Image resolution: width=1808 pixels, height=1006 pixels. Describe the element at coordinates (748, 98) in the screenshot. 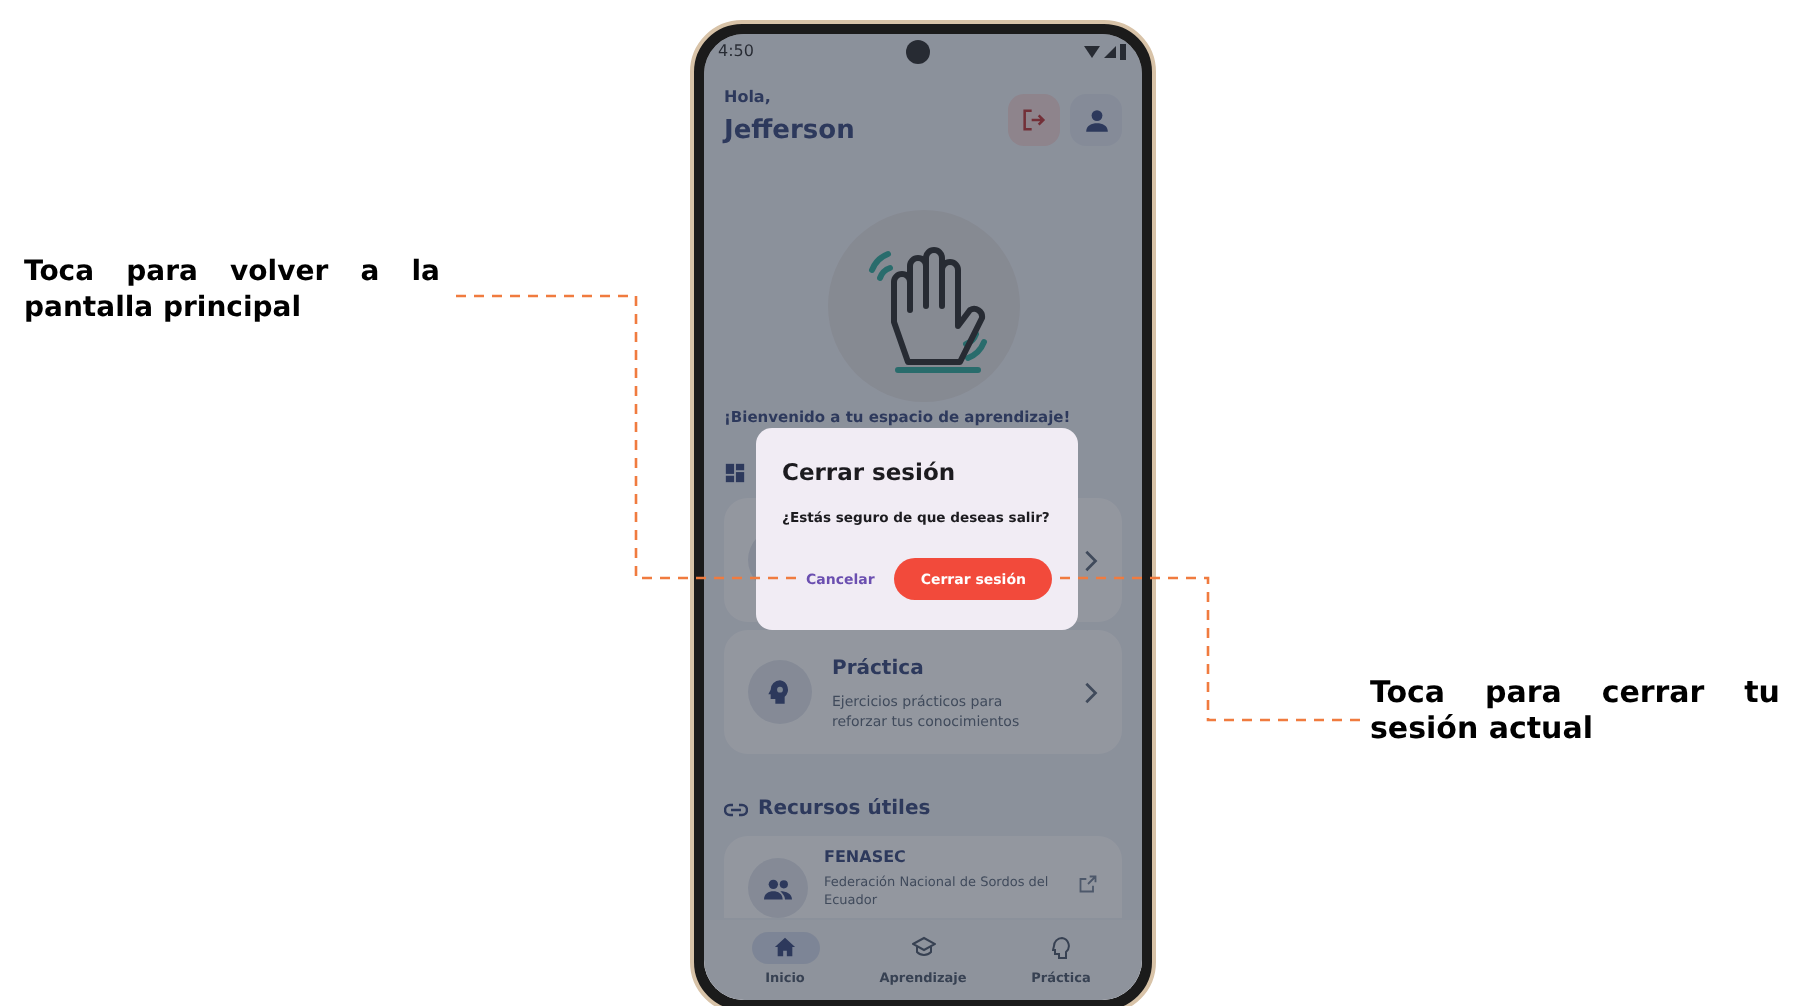

I see `greeting-text: Hola,` at that location.